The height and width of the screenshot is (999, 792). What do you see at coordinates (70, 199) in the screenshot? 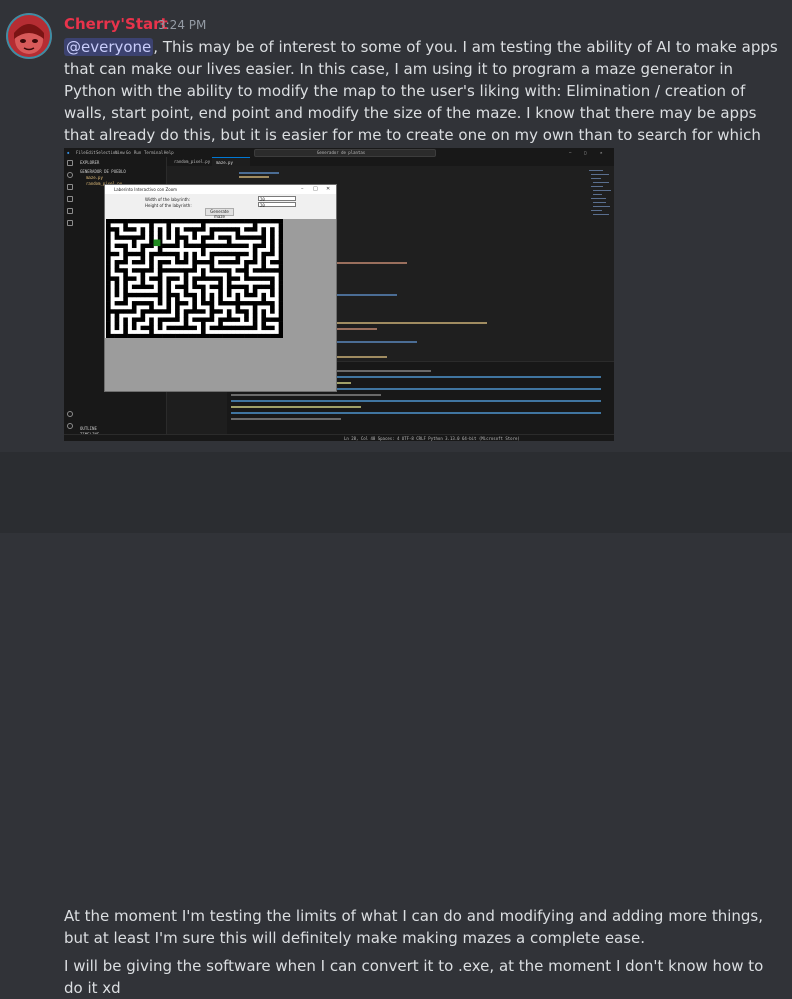
I see `run-debug-icon` at bounding box center [70, 199].